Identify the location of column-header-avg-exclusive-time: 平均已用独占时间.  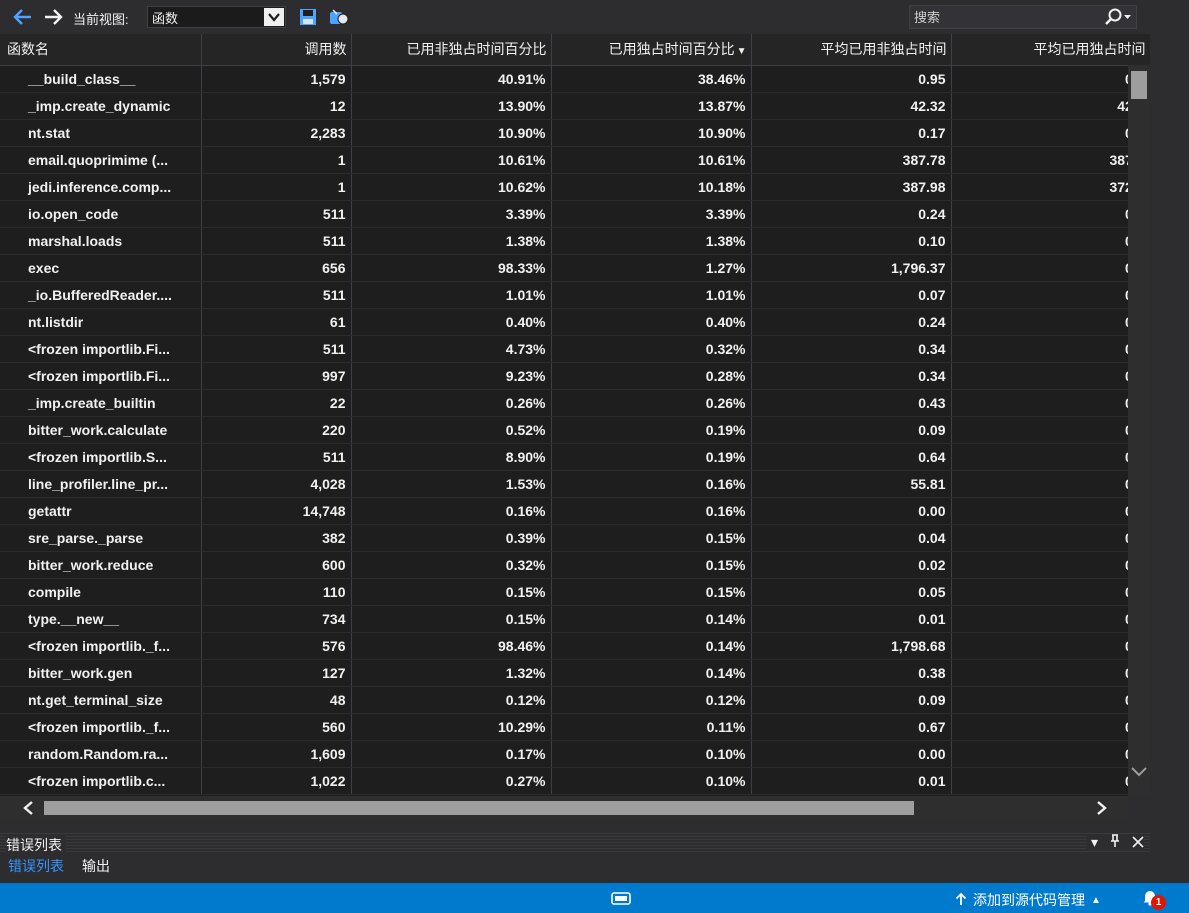
(1050, 50).